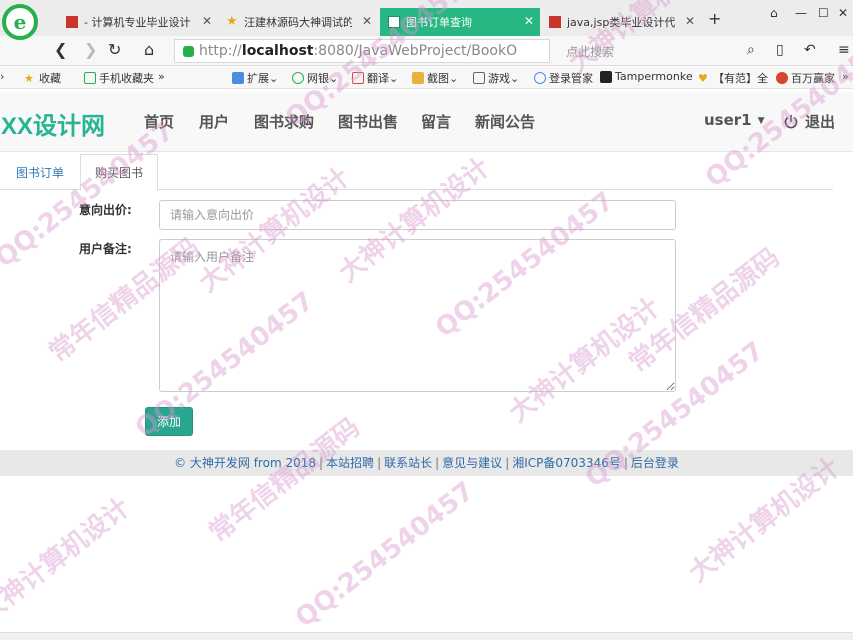  I want to click on forward-icon: ❯, so click(90, 49).